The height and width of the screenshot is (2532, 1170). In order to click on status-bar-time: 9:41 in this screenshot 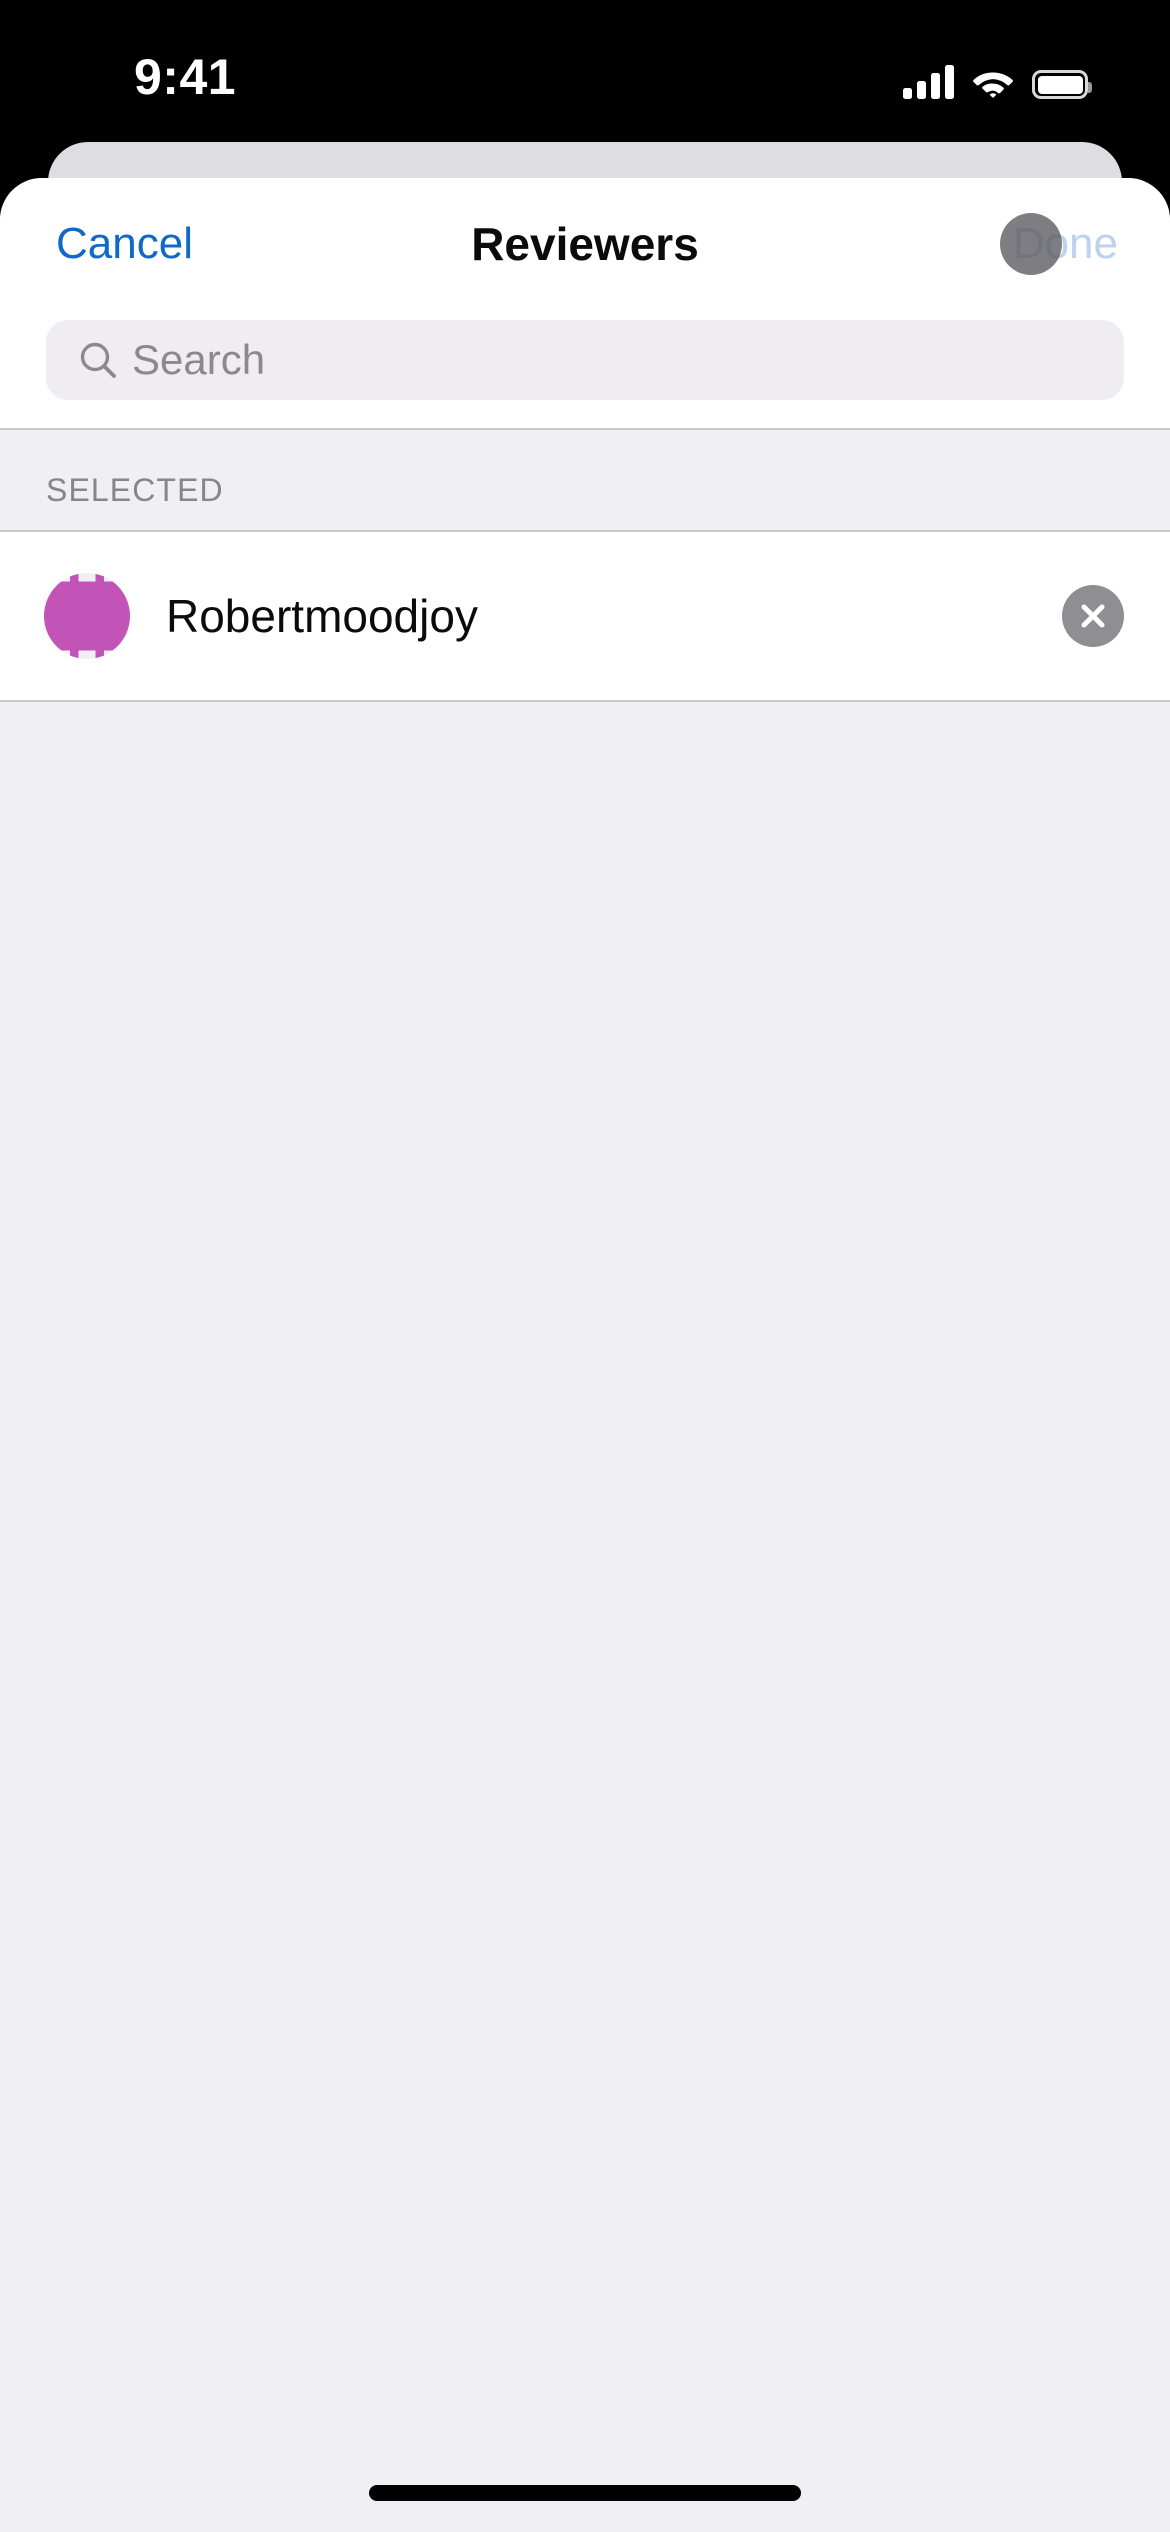, I will do `click(185, 77)`.